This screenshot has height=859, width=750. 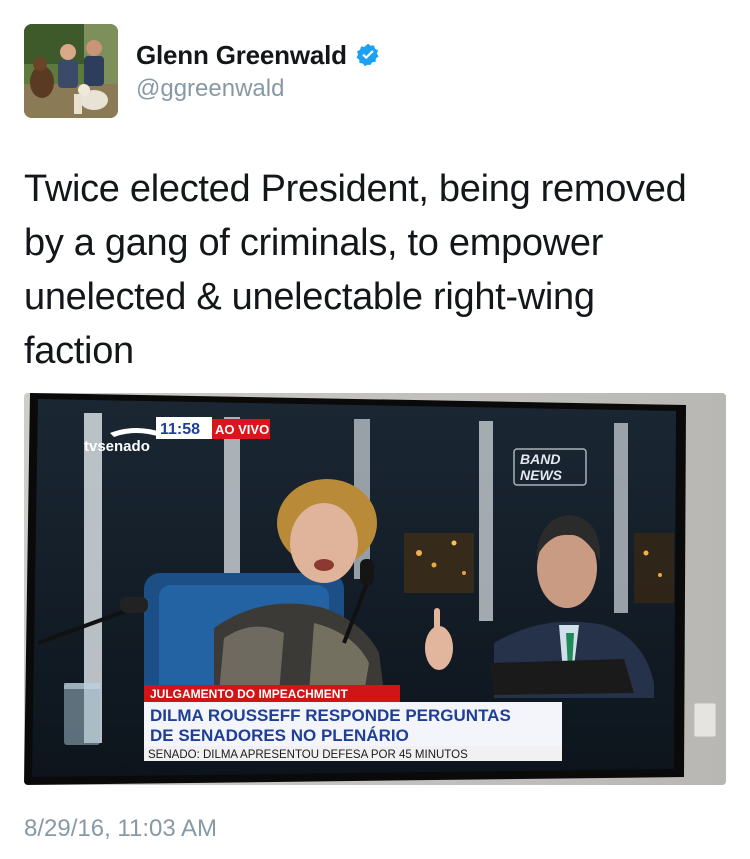 I want to click on live-tag-text: AO VIVO, so click(x=242, y=429).